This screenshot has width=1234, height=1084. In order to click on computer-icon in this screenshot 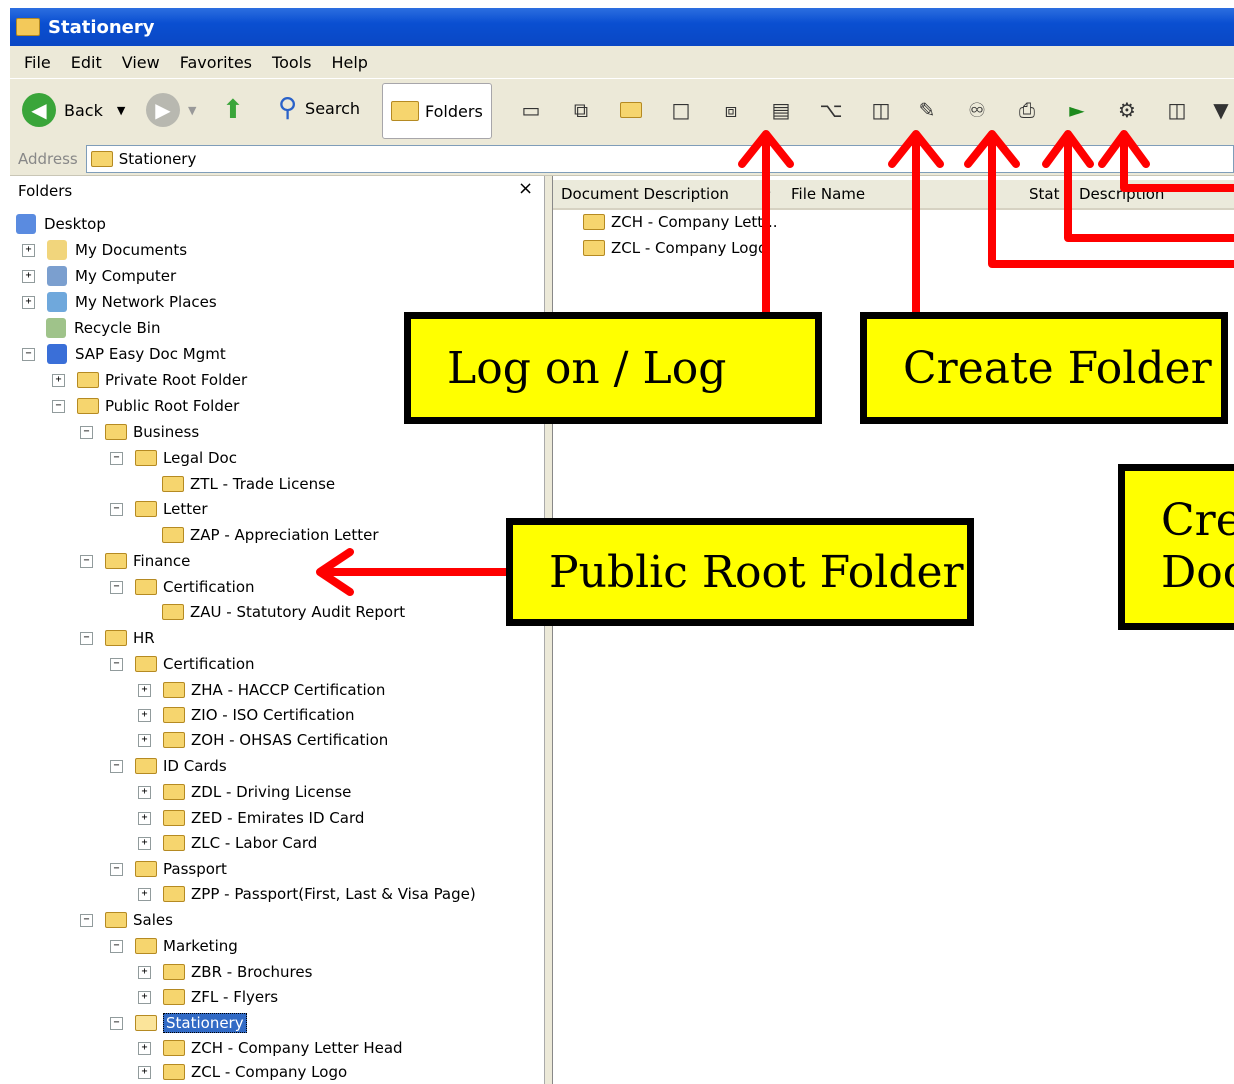, I will do `click(57, 276)`.